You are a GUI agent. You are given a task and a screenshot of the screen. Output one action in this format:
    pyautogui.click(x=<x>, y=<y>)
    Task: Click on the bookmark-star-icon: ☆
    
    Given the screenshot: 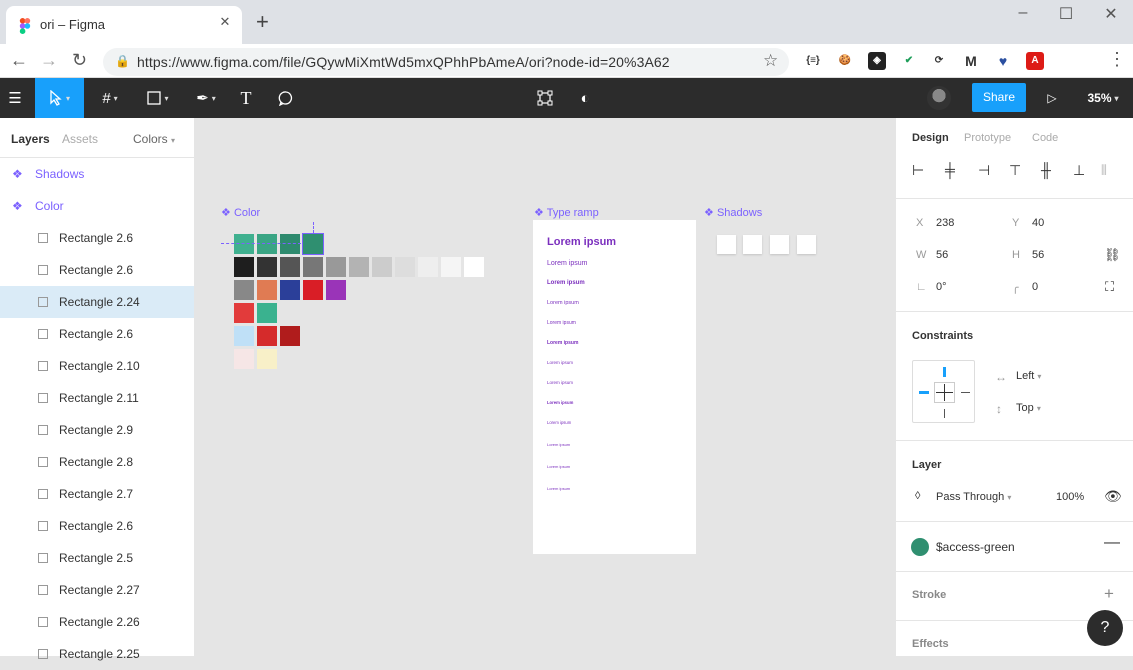 What is the action you would take?
    pyautogui.click(x=770, y=61)
    